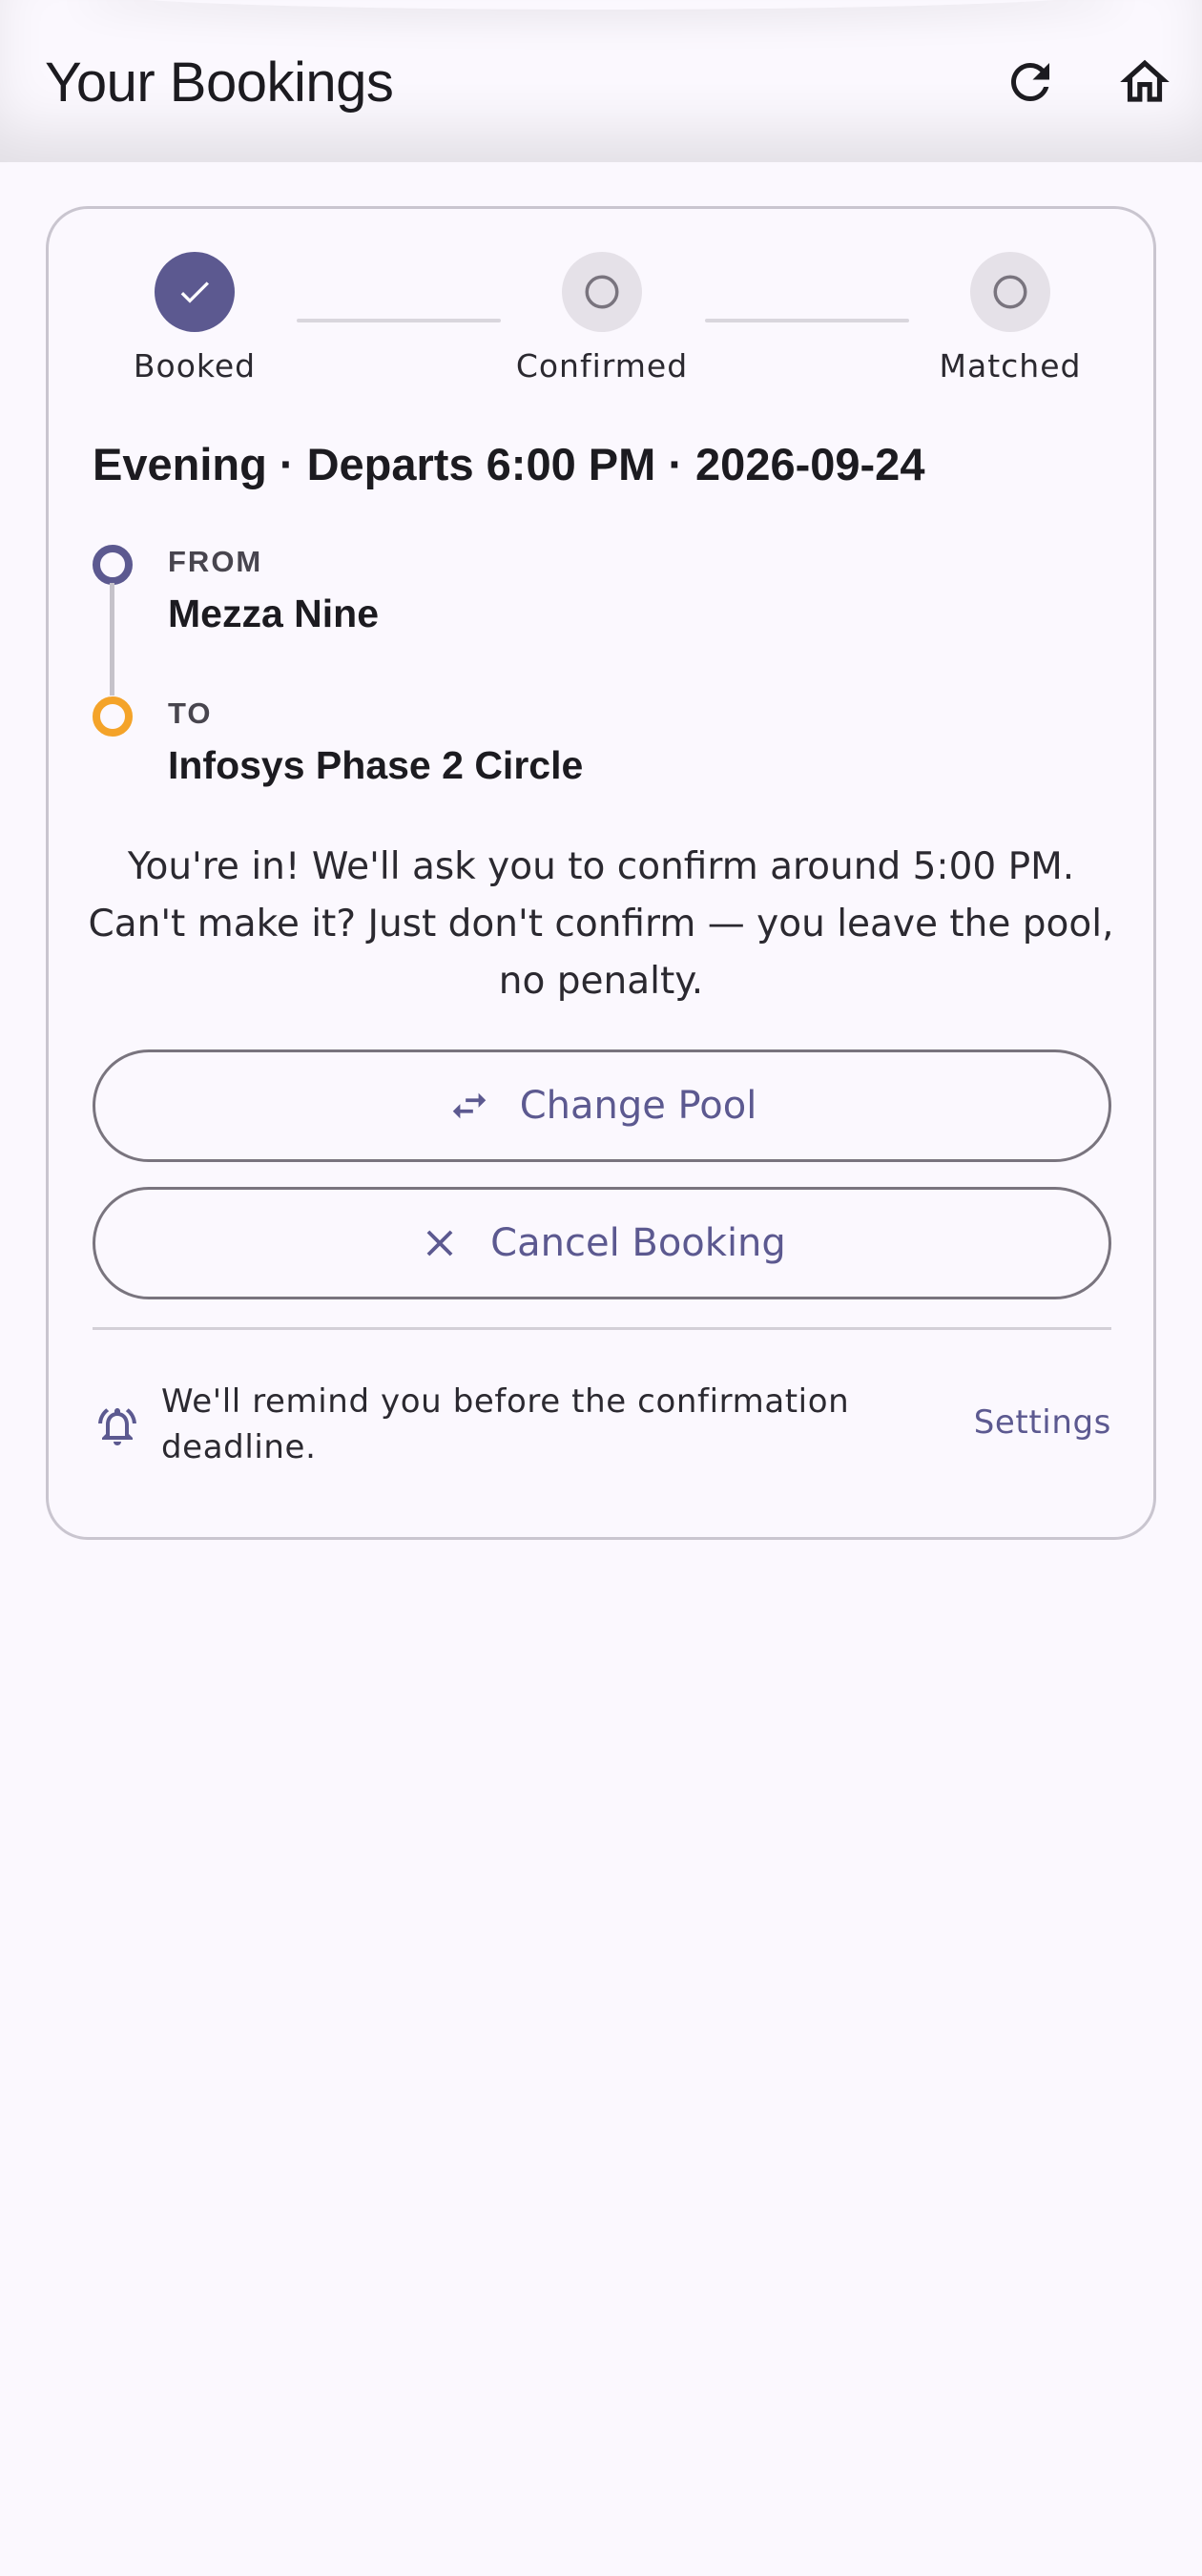 The image size is (1202, 2576). Describe the element at coordinates (113, 716) in the screenshot. I see `destination-dot-icon` at that location.